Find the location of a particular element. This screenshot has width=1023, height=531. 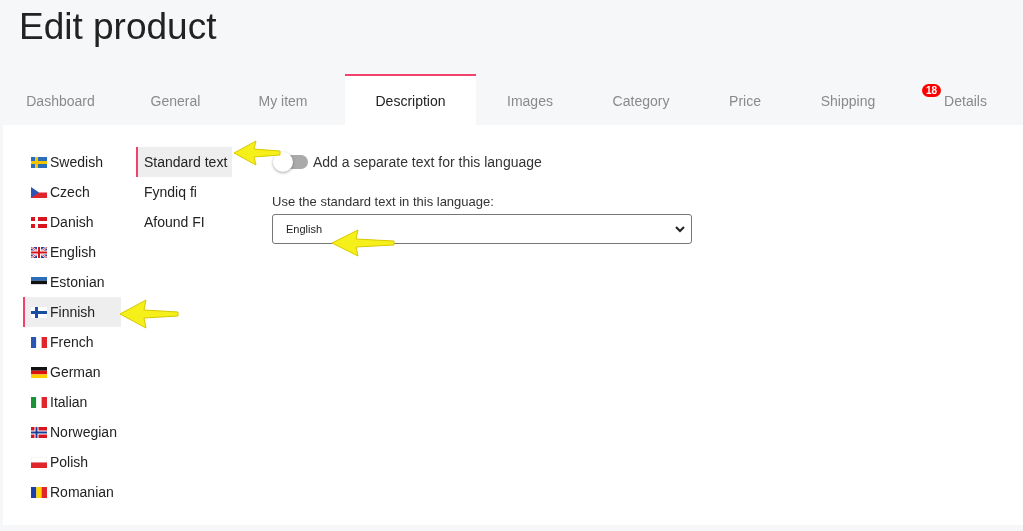

count-badge: 18 is located at coordinates (932, 90).